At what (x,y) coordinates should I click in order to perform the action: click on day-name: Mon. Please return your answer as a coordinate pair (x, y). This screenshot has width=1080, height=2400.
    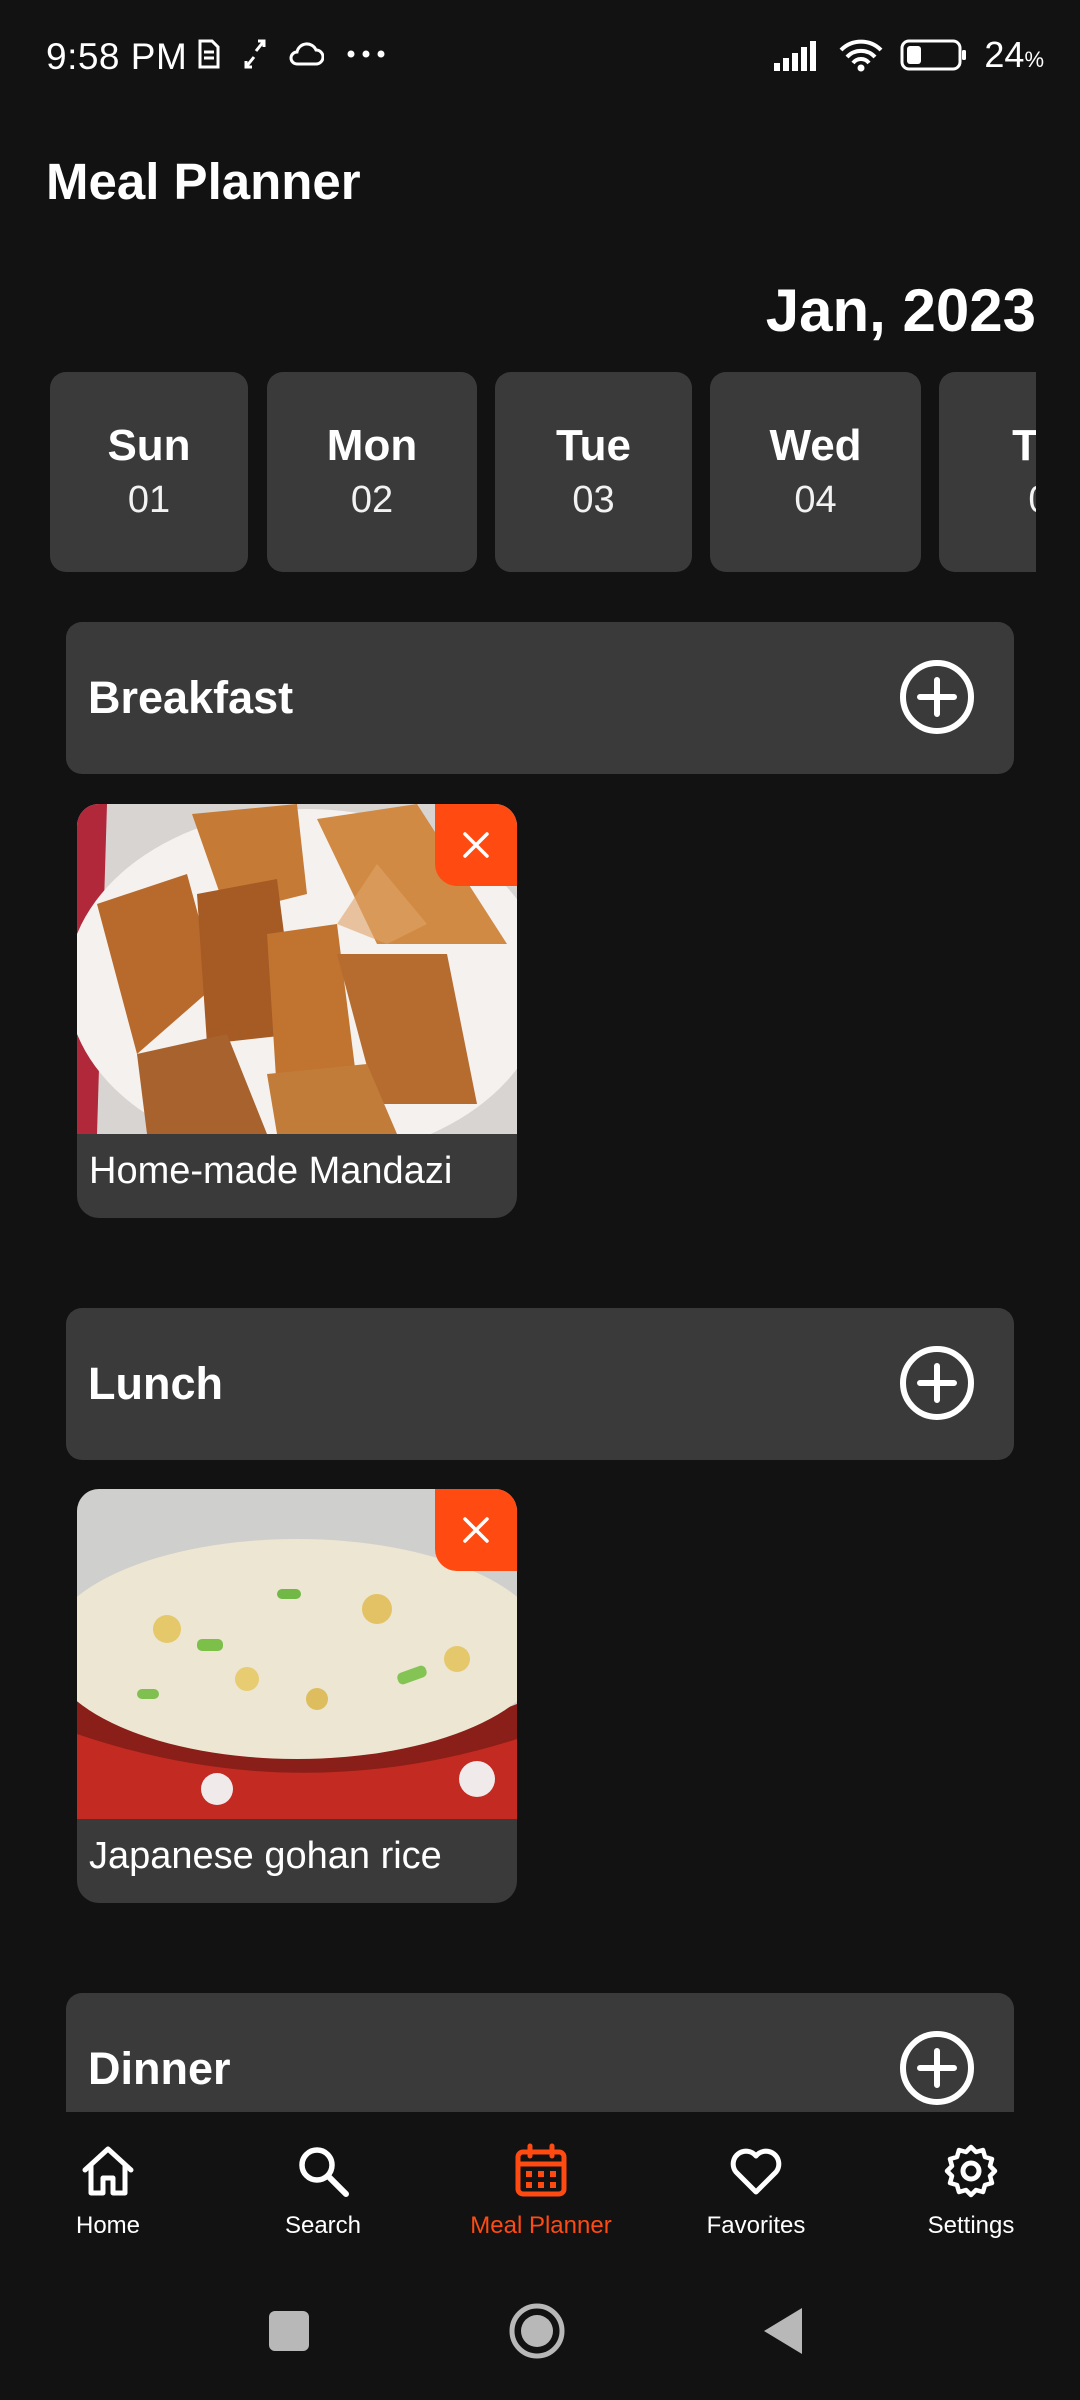
    Looking at the image, I should click on (372, 446).